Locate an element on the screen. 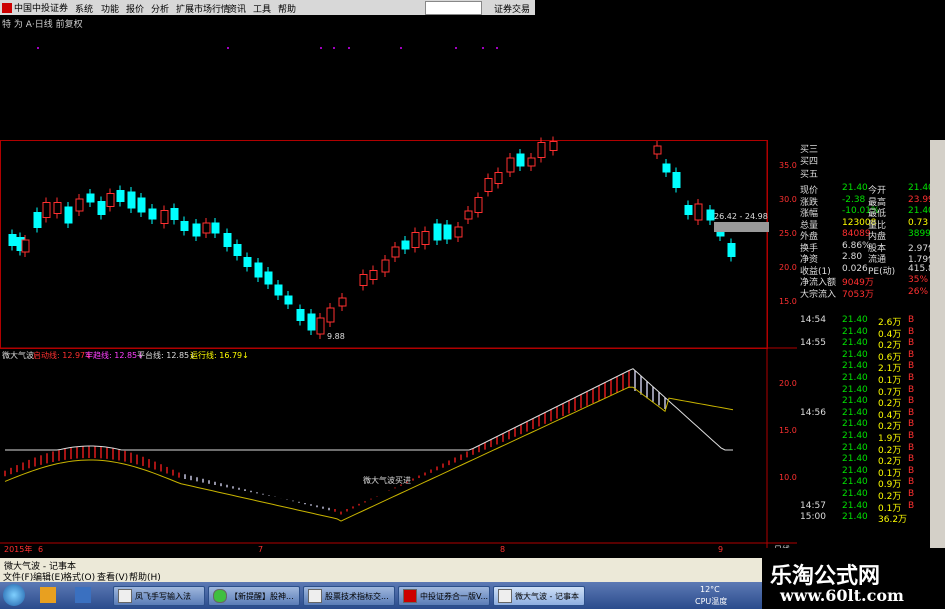  quote-row: 净流入额 9049万 35% is located at coordinates (865, 281).